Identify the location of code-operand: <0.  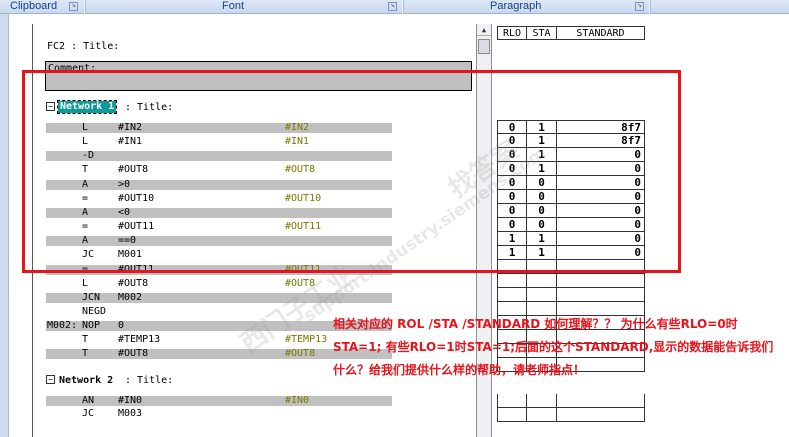
(124, 212).